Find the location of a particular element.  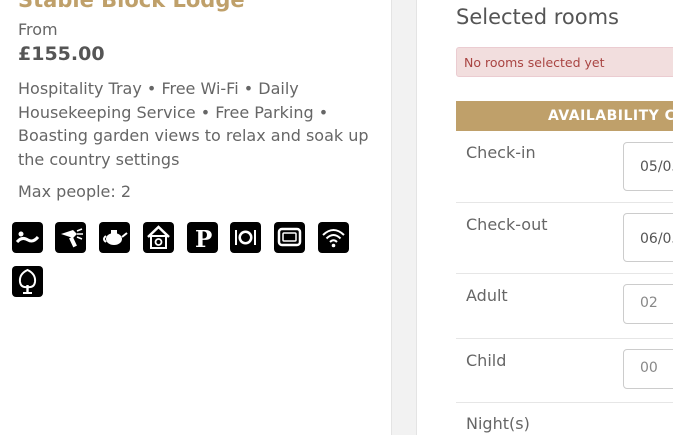

empty-selection-alert: No rooms selected yet is located at coordinates (564, 62).